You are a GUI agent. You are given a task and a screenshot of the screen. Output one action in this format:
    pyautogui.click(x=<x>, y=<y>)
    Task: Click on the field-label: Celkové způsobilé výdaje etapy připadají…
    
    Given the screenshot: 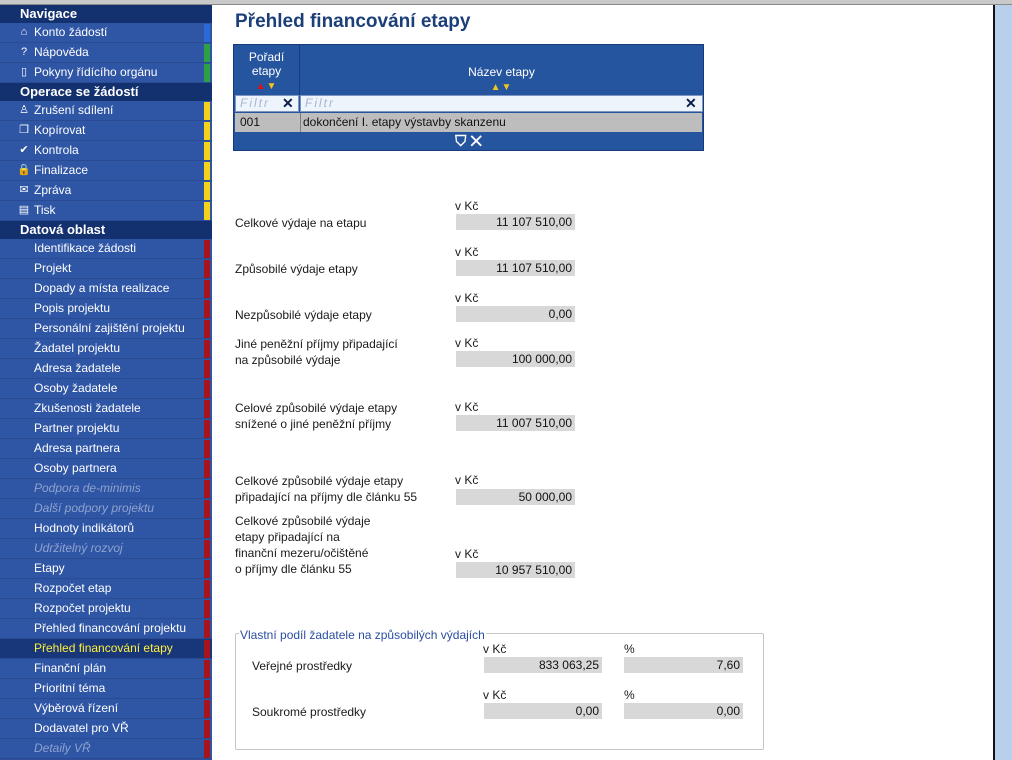 What is the action you would take?
    pyautogui.click(x=326, y=489)
    